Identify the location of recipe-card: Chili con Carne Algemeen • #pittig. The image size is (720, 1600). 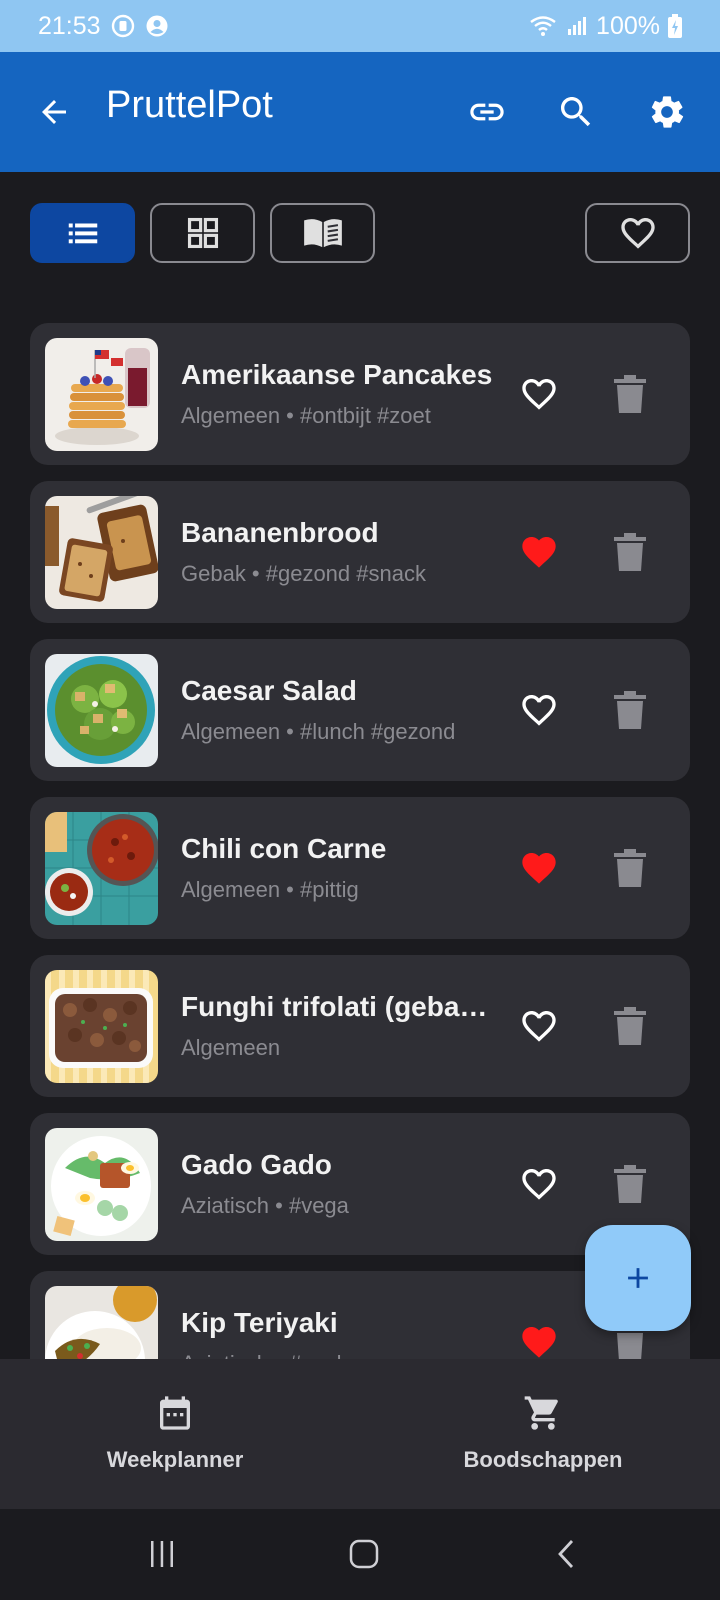
(360, 868).